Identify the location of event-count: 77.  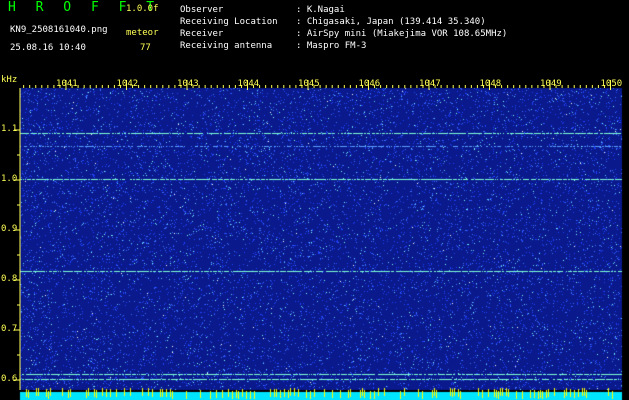
(145, 48).